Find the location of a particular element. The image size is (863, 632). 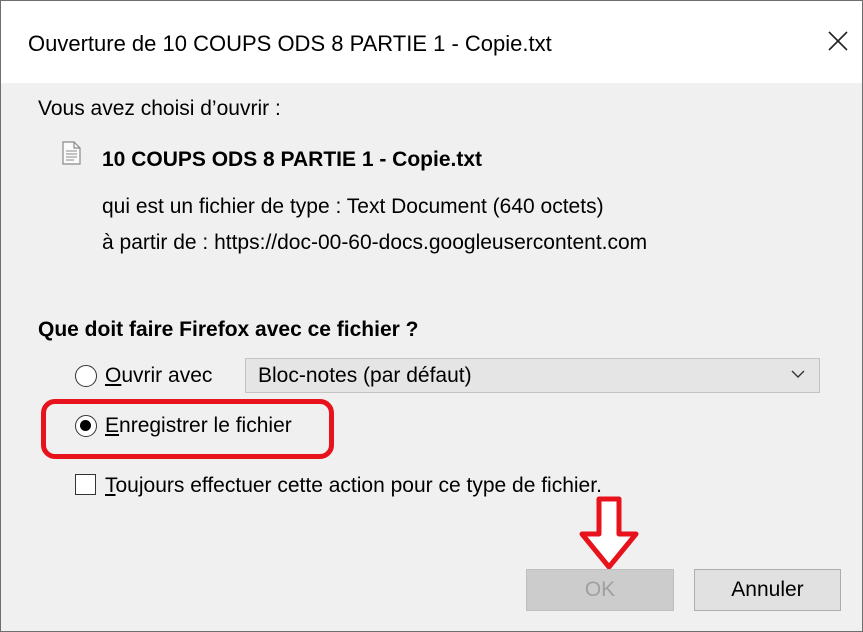

close-icon is located at coordinates (838, 41).